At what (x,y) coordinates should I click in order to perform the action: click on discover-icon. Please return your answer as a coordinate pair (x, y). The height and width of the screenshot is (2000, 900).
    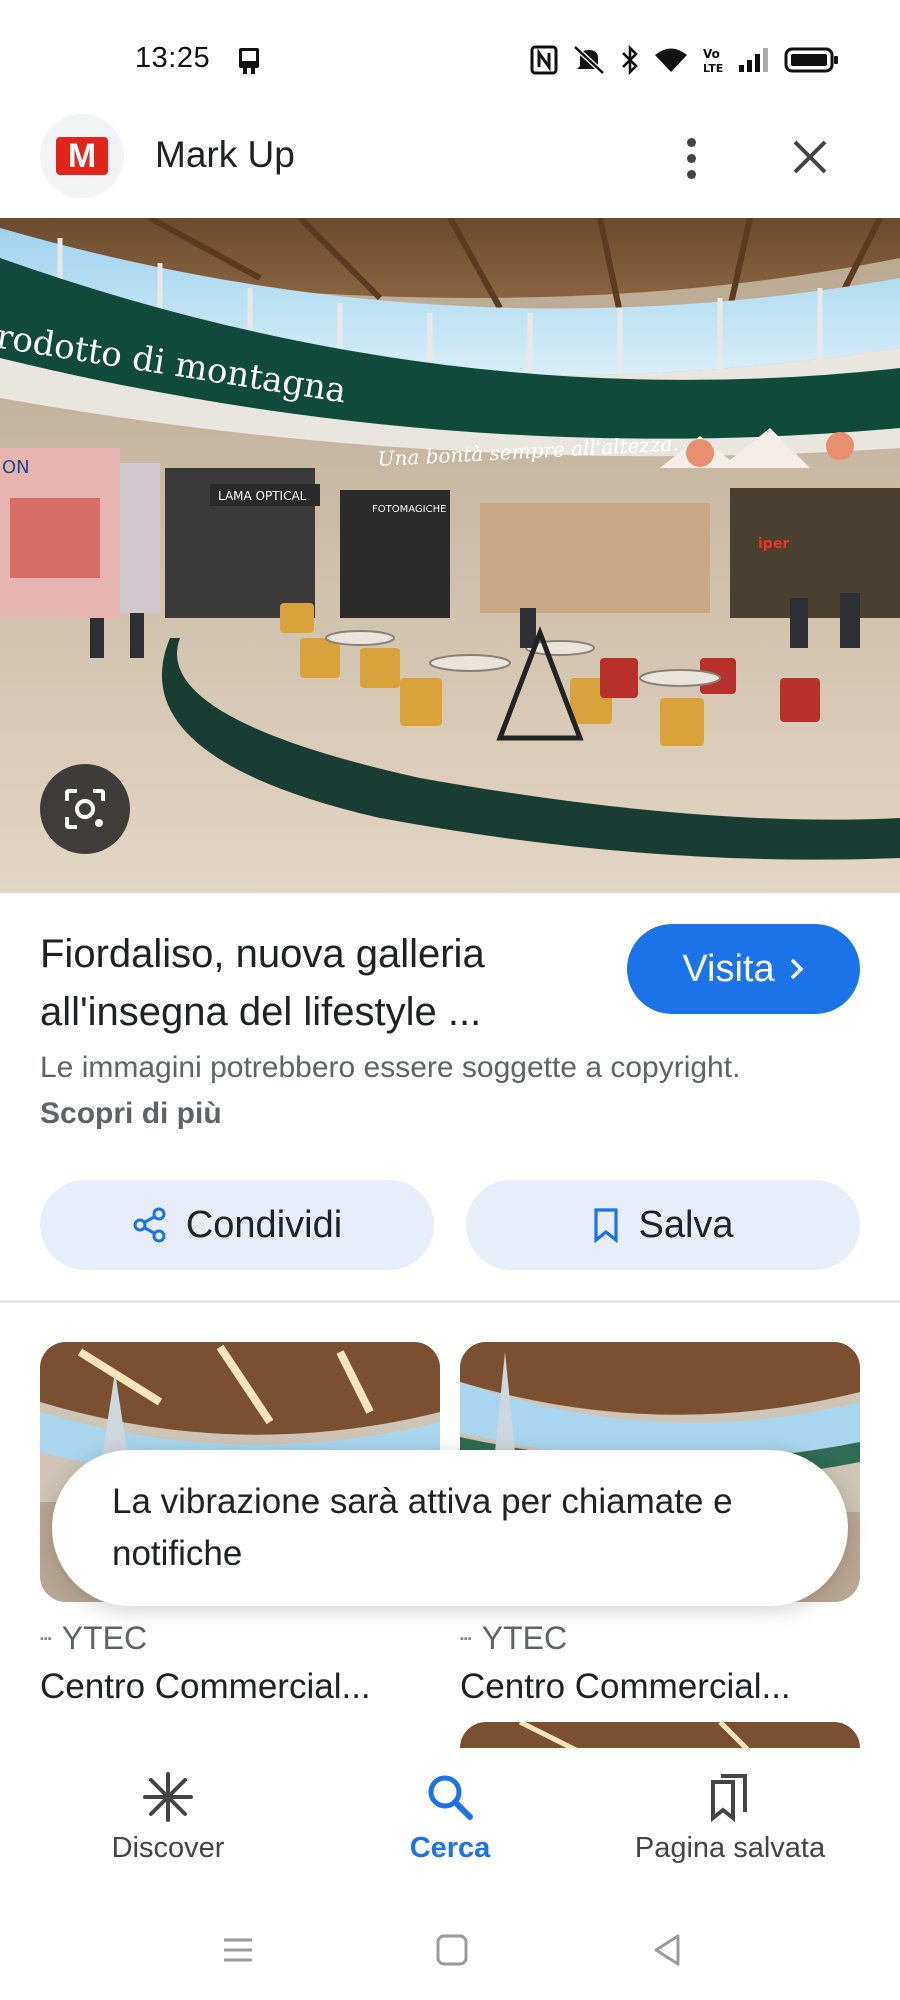
    Looking at the image, I should click on (168, 1797).